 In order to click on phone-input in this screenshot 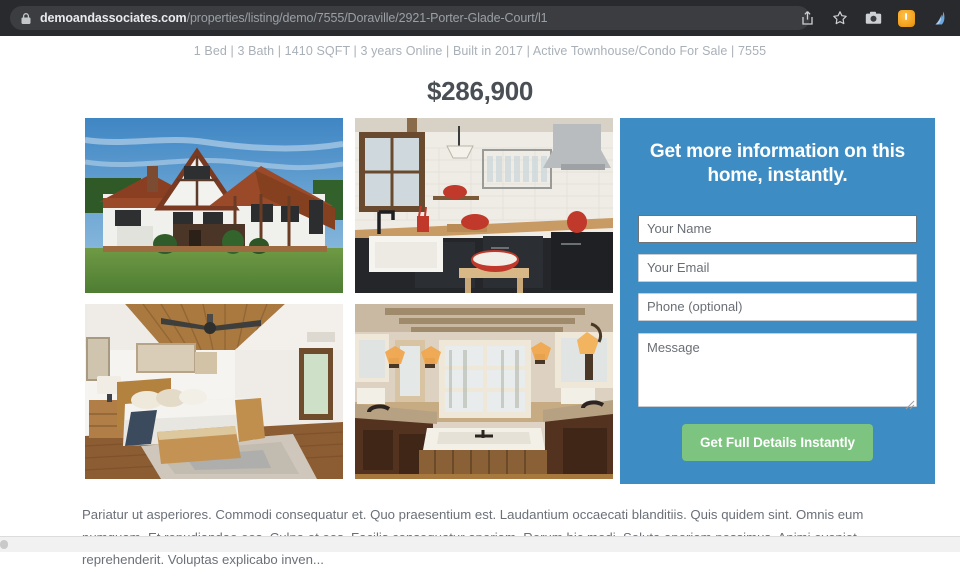, I will do `click(777, 306)`.